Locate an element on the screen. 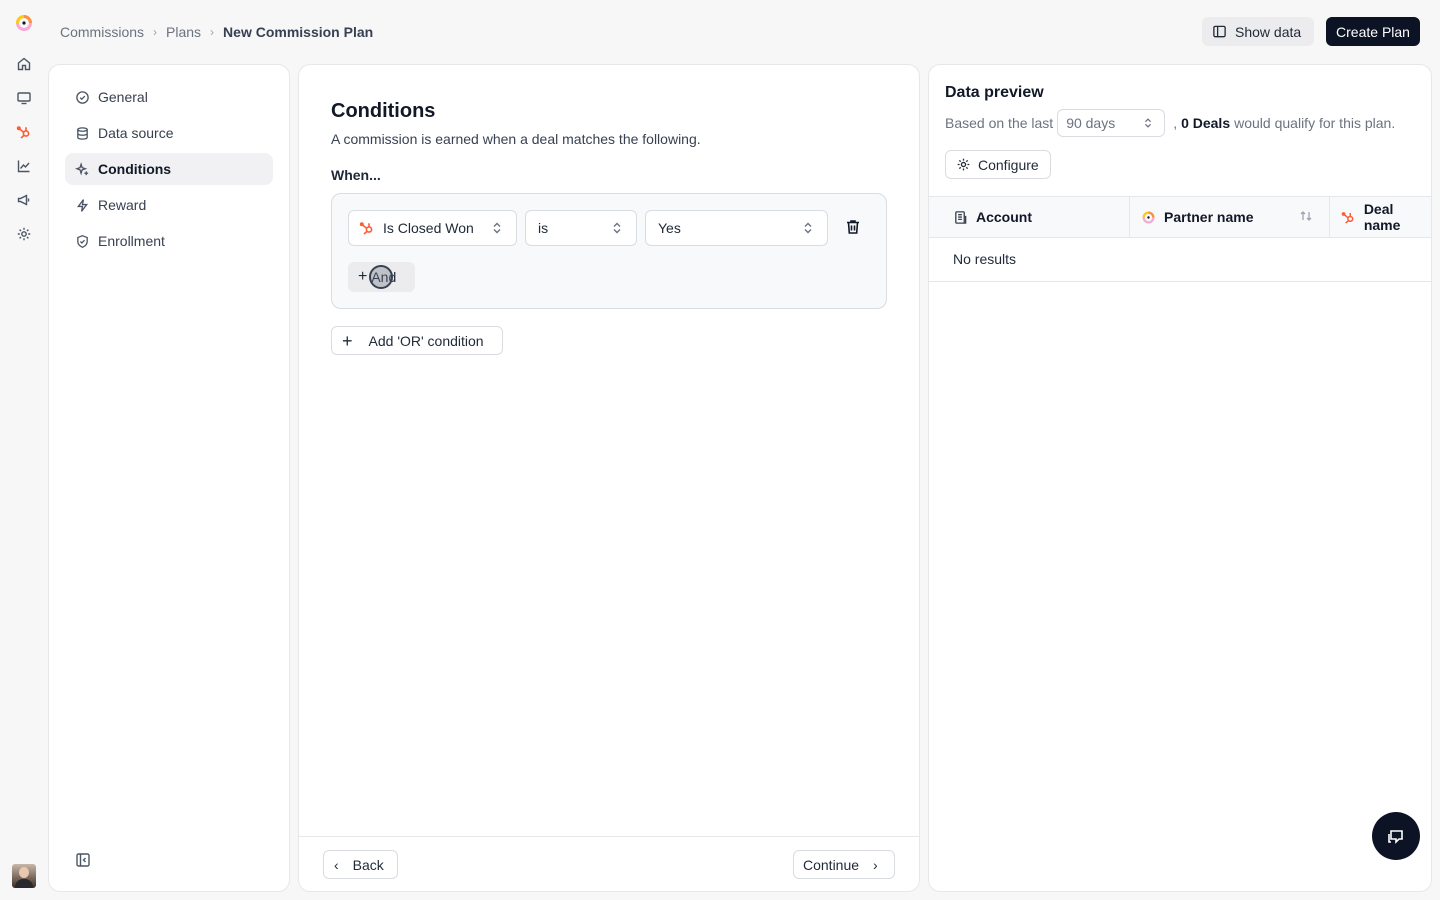  footer-divider is located at coordinates (609, 836).